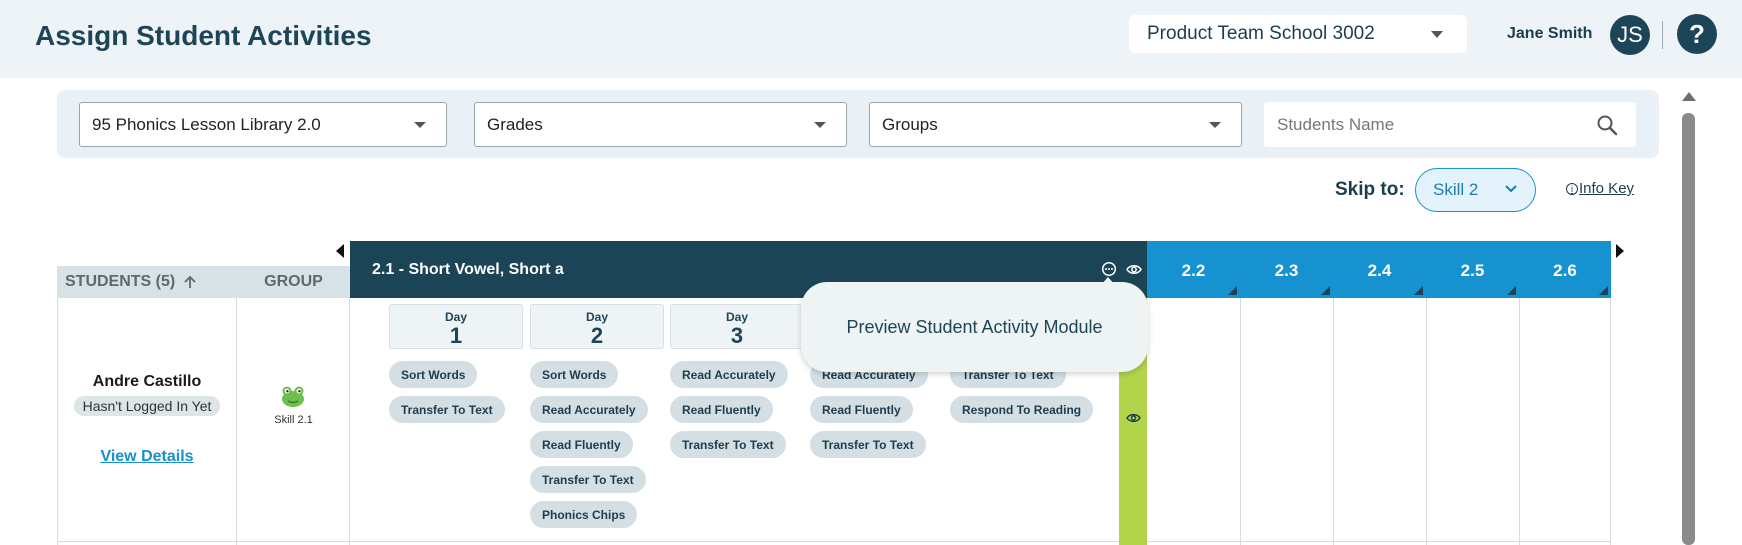 The width and height of the screenshot is (1742, 545). What do you see at coordinates (203, 35) in the screenshot?
I see `page-title: Assign Student Activities` at bounding box center [203, 35].